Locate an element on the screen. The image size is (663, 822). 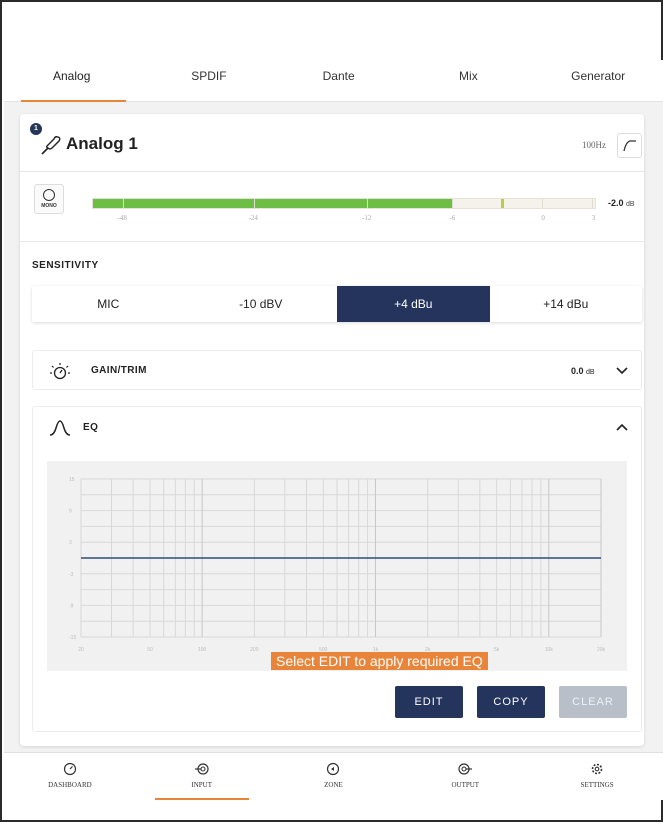
eq-clear-button: CLEAR is located at coordinates (593, 702).